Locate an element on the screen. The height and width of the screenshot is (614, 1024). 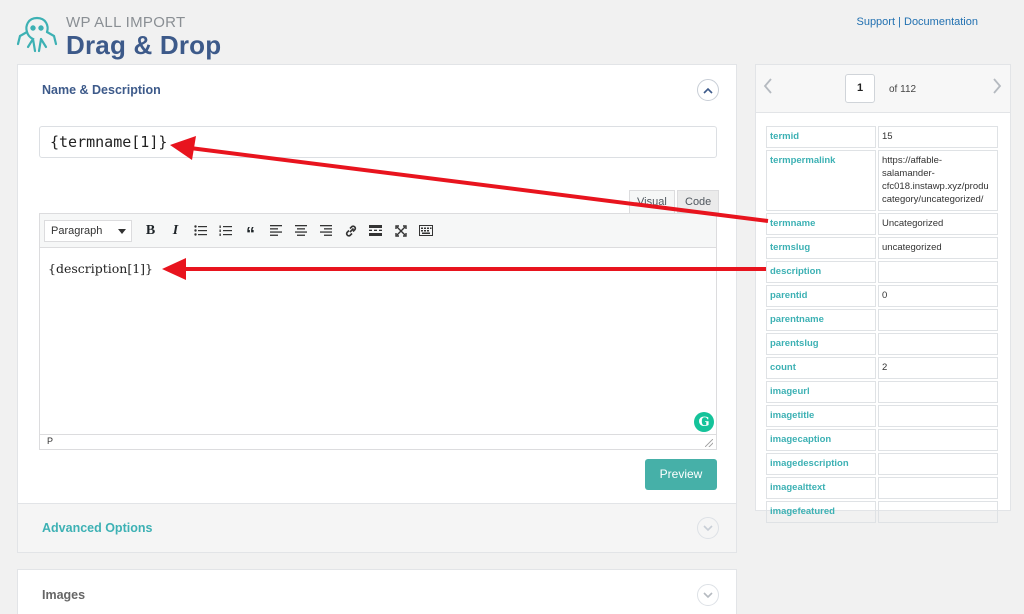
panel-title: Images is located at coordinates (63, 595).